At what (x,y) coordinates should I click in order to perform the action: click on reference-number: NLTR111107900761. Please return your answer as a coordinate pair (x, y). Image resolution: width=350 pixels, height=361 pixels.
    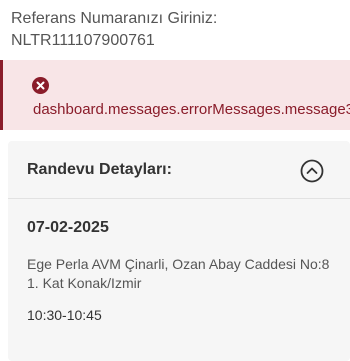
    Looking at the image, I should click on (83, 40).